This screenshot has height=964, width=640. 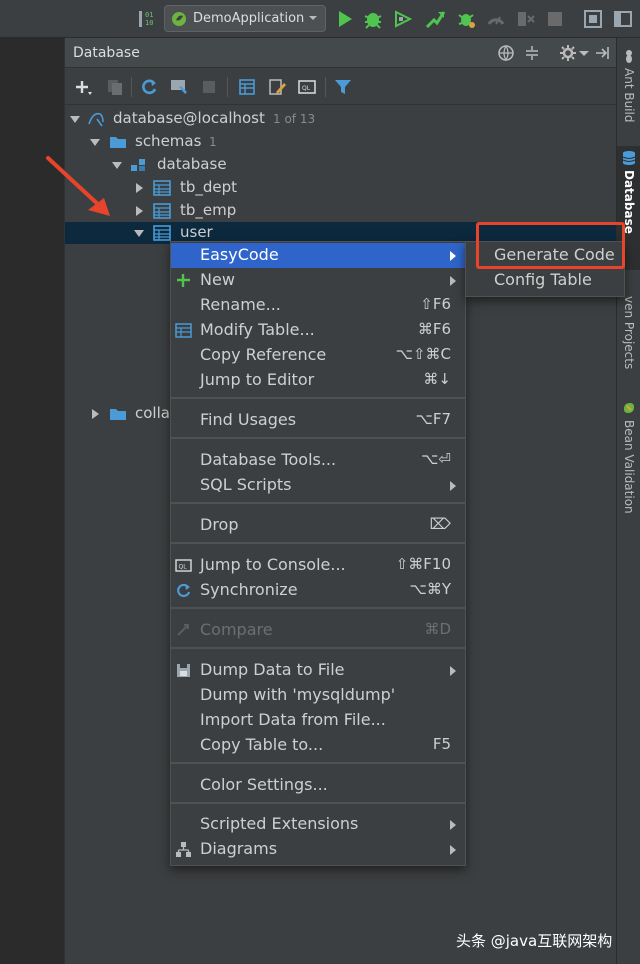 I want to click on compare-icon, so click(x=183, y=630).